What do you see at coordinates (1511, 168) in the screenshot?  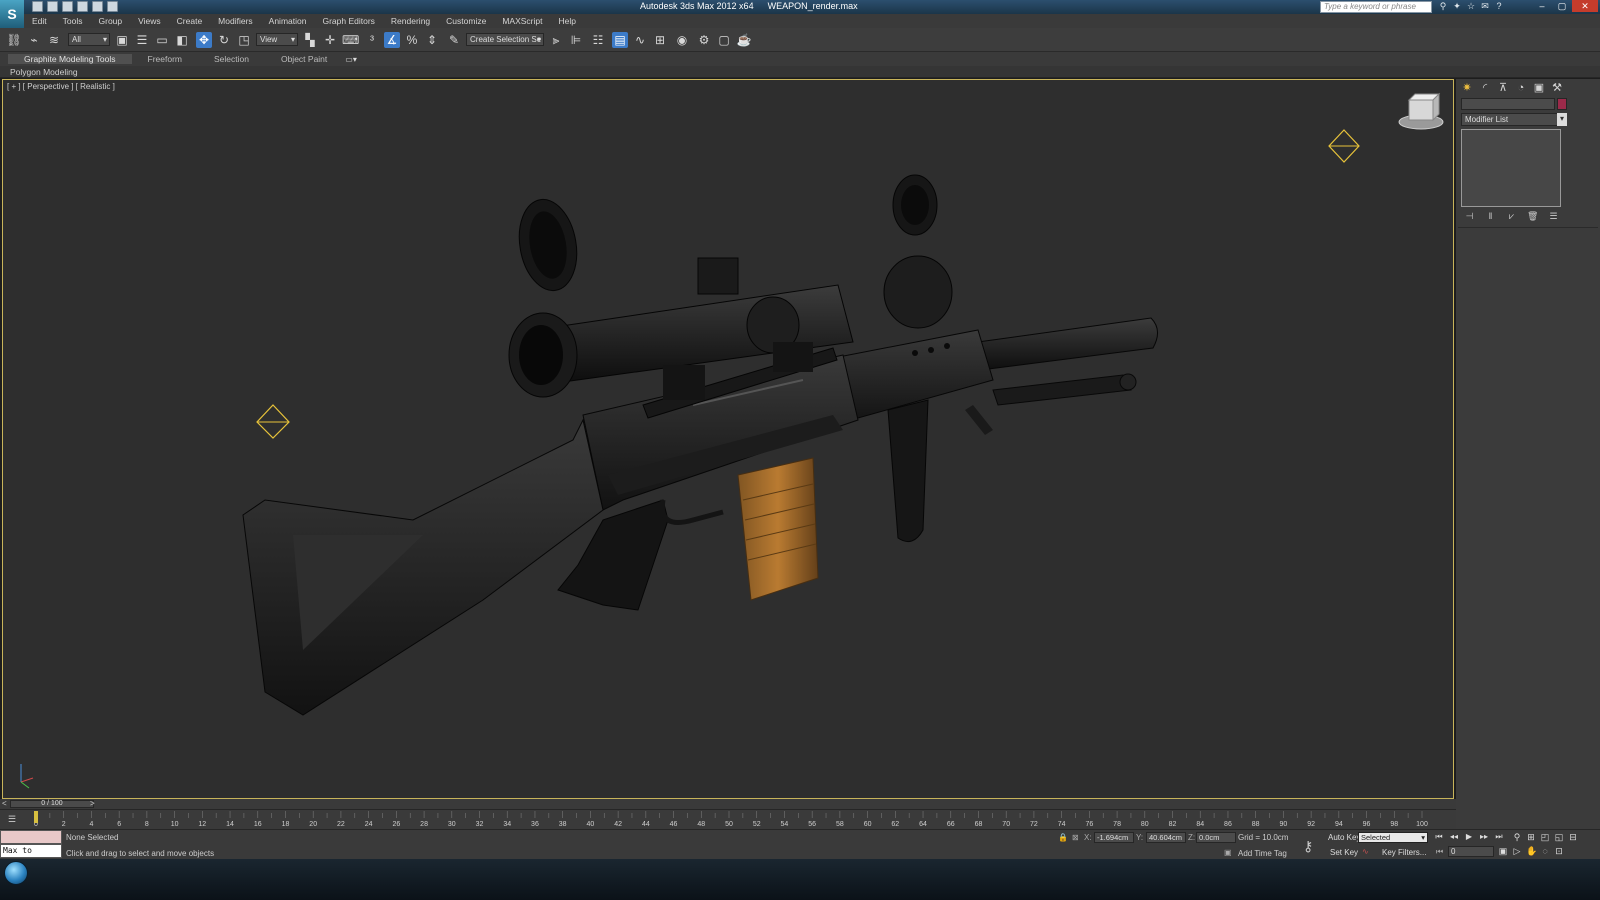 I see `modifier-stack` at bounding box center [1511, 168].